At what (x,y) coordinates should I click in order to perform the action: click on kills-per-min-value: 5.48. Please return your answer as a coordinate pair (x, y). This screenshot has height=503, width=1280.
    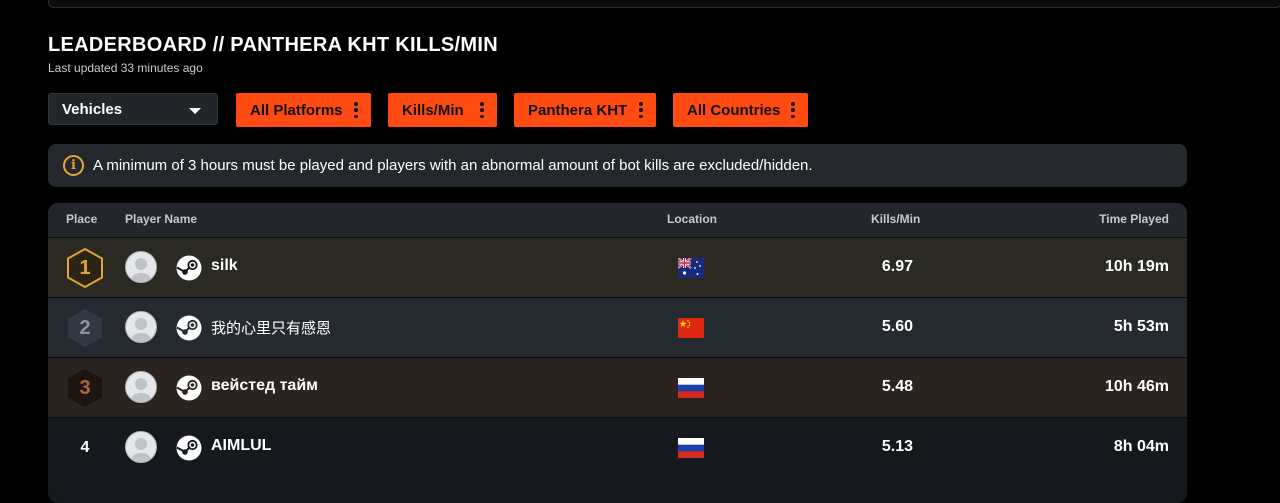
    Looking at the image, I should click on (897, 386).